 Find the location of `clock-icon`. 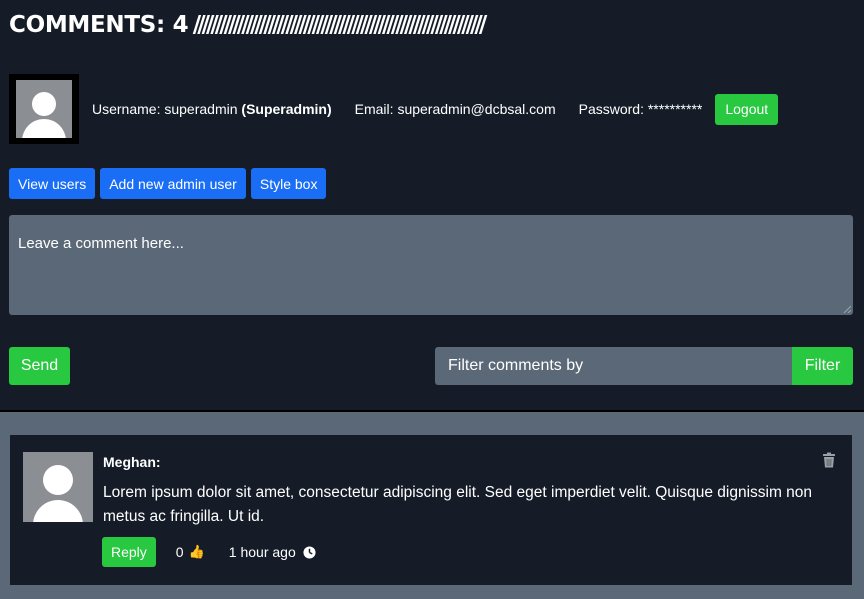

clock-icon is located at coordinates (309, 552).